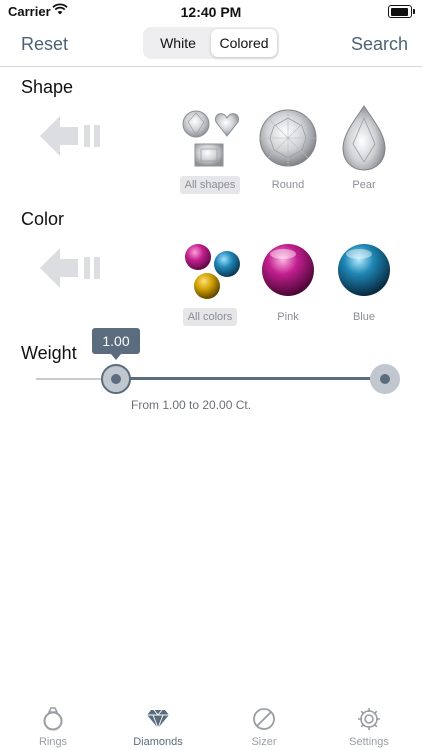 The width and height of the screenshot is (422, 750). Describe the element at coordinates (288, 317) in the screenshot. I see `color-option-label: Pink` at that location.